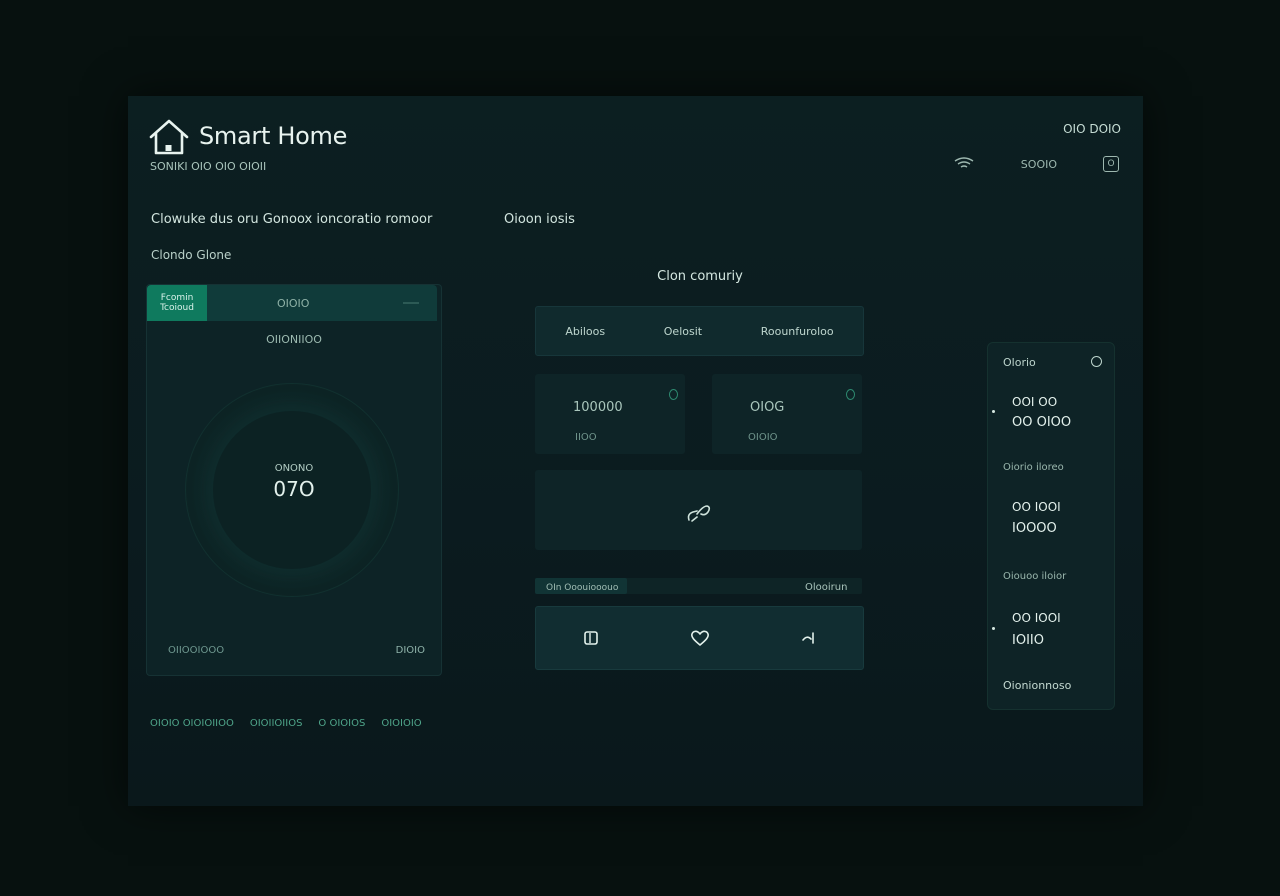  What do you see at coordinates (1037, 685) in the screenshot?
I see `status-panel-footer: Oionionnoso` at bounding box center [1037, 685].